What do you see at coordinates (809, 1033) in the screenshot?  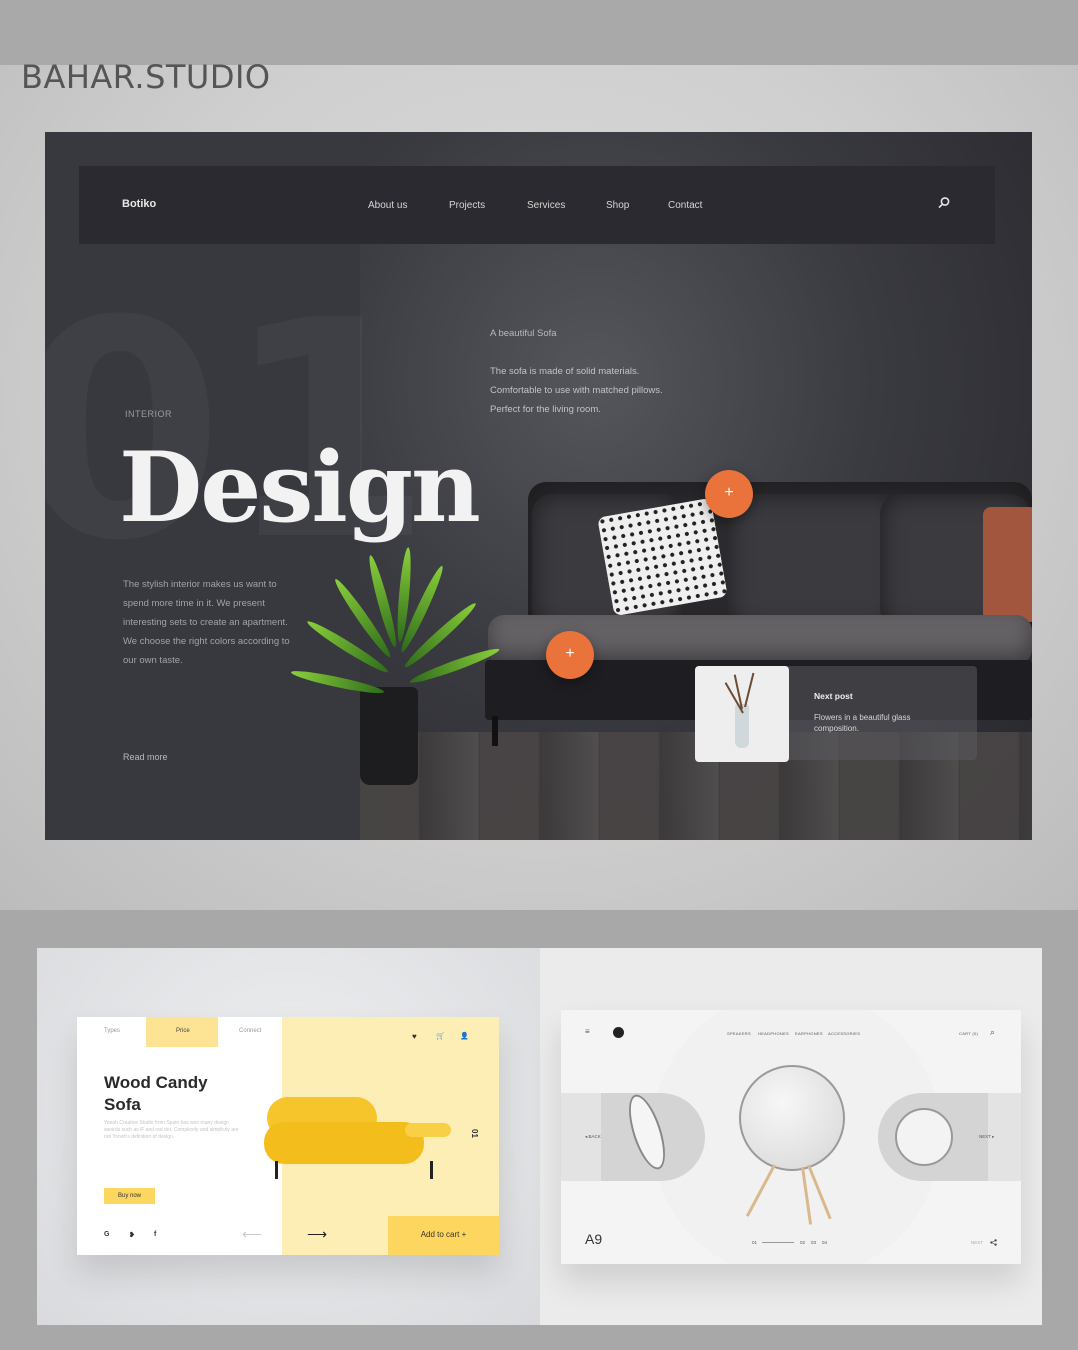 I see `nav-earphones: EARPHONES` at bounding box center [809, 1033].